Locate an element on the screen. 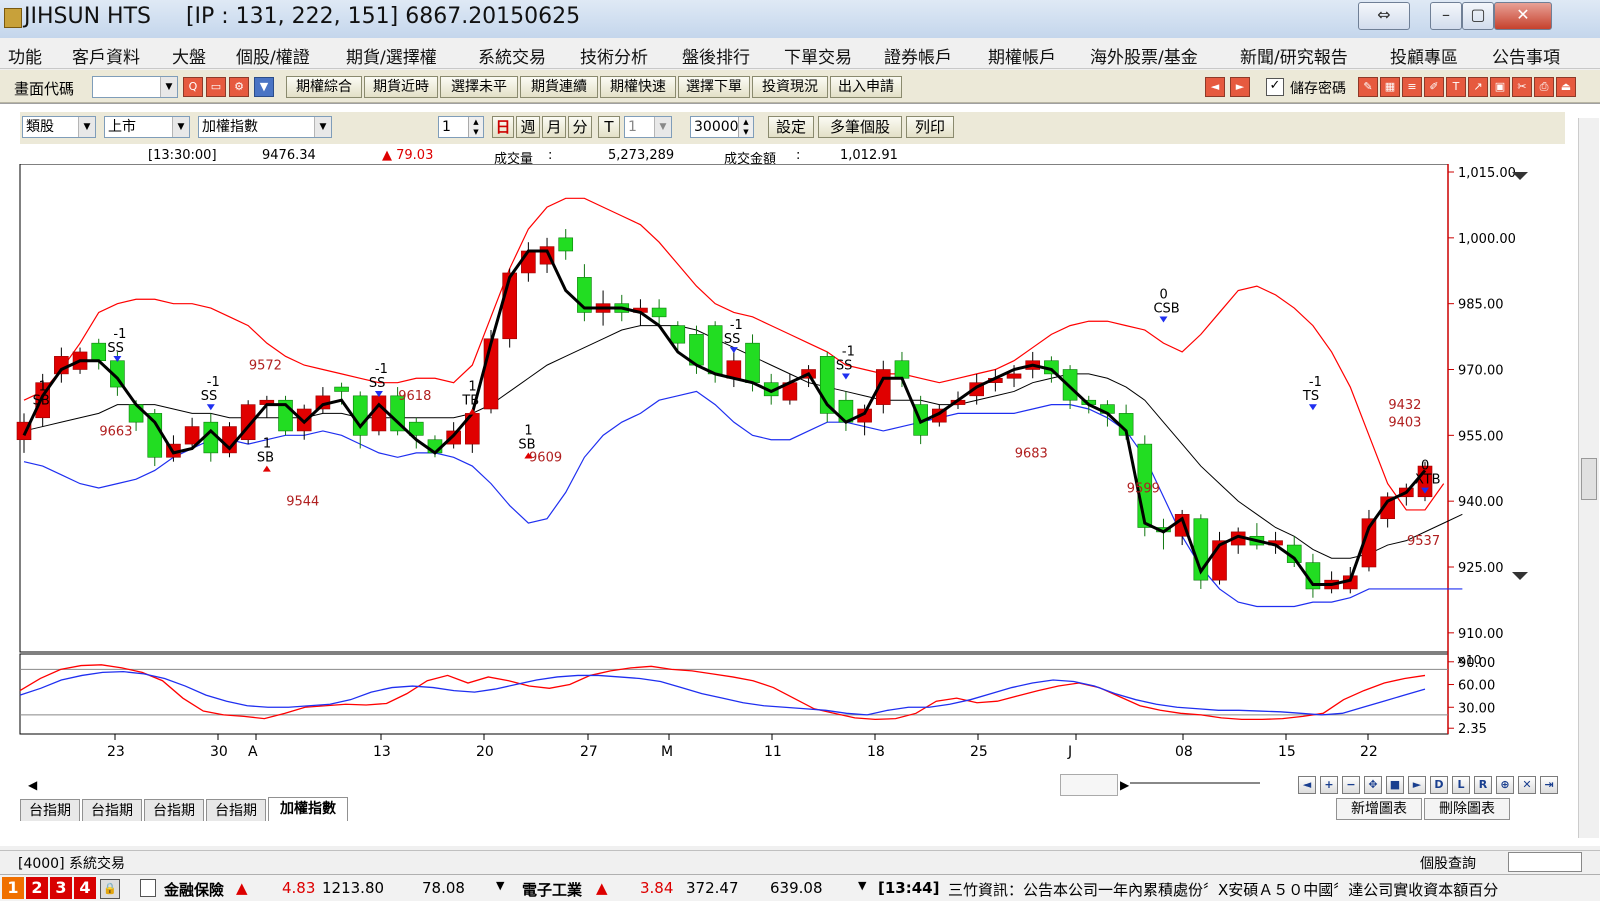 The height and width of the screenshot is (901, 1600). menu-item-6: 系統交易 is located at coordinates (512, 55).